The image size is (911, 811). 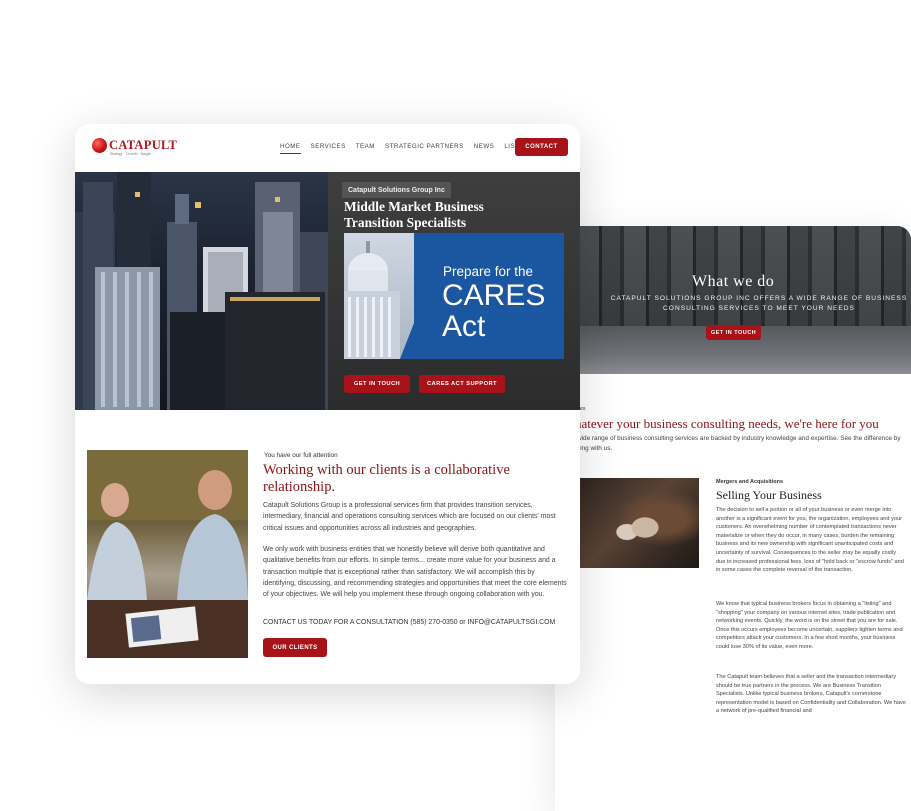 What do you see at coordinates (488, 271) in the screenshot?
I see `cares-line-1: Prepare for the` at bounding box center [488, 271].